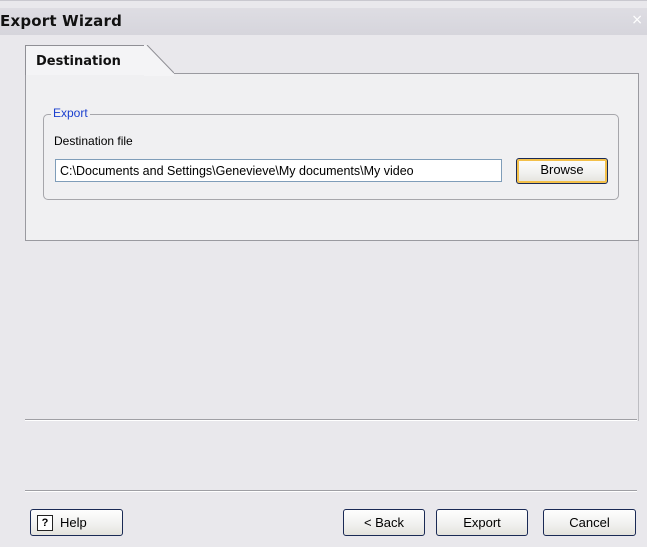 This screenshot has height=547, width=647. What do you see at coordinates (384, 522) in the screenshot?
I see `back-button: < Back` at bounding box center [384, 522].